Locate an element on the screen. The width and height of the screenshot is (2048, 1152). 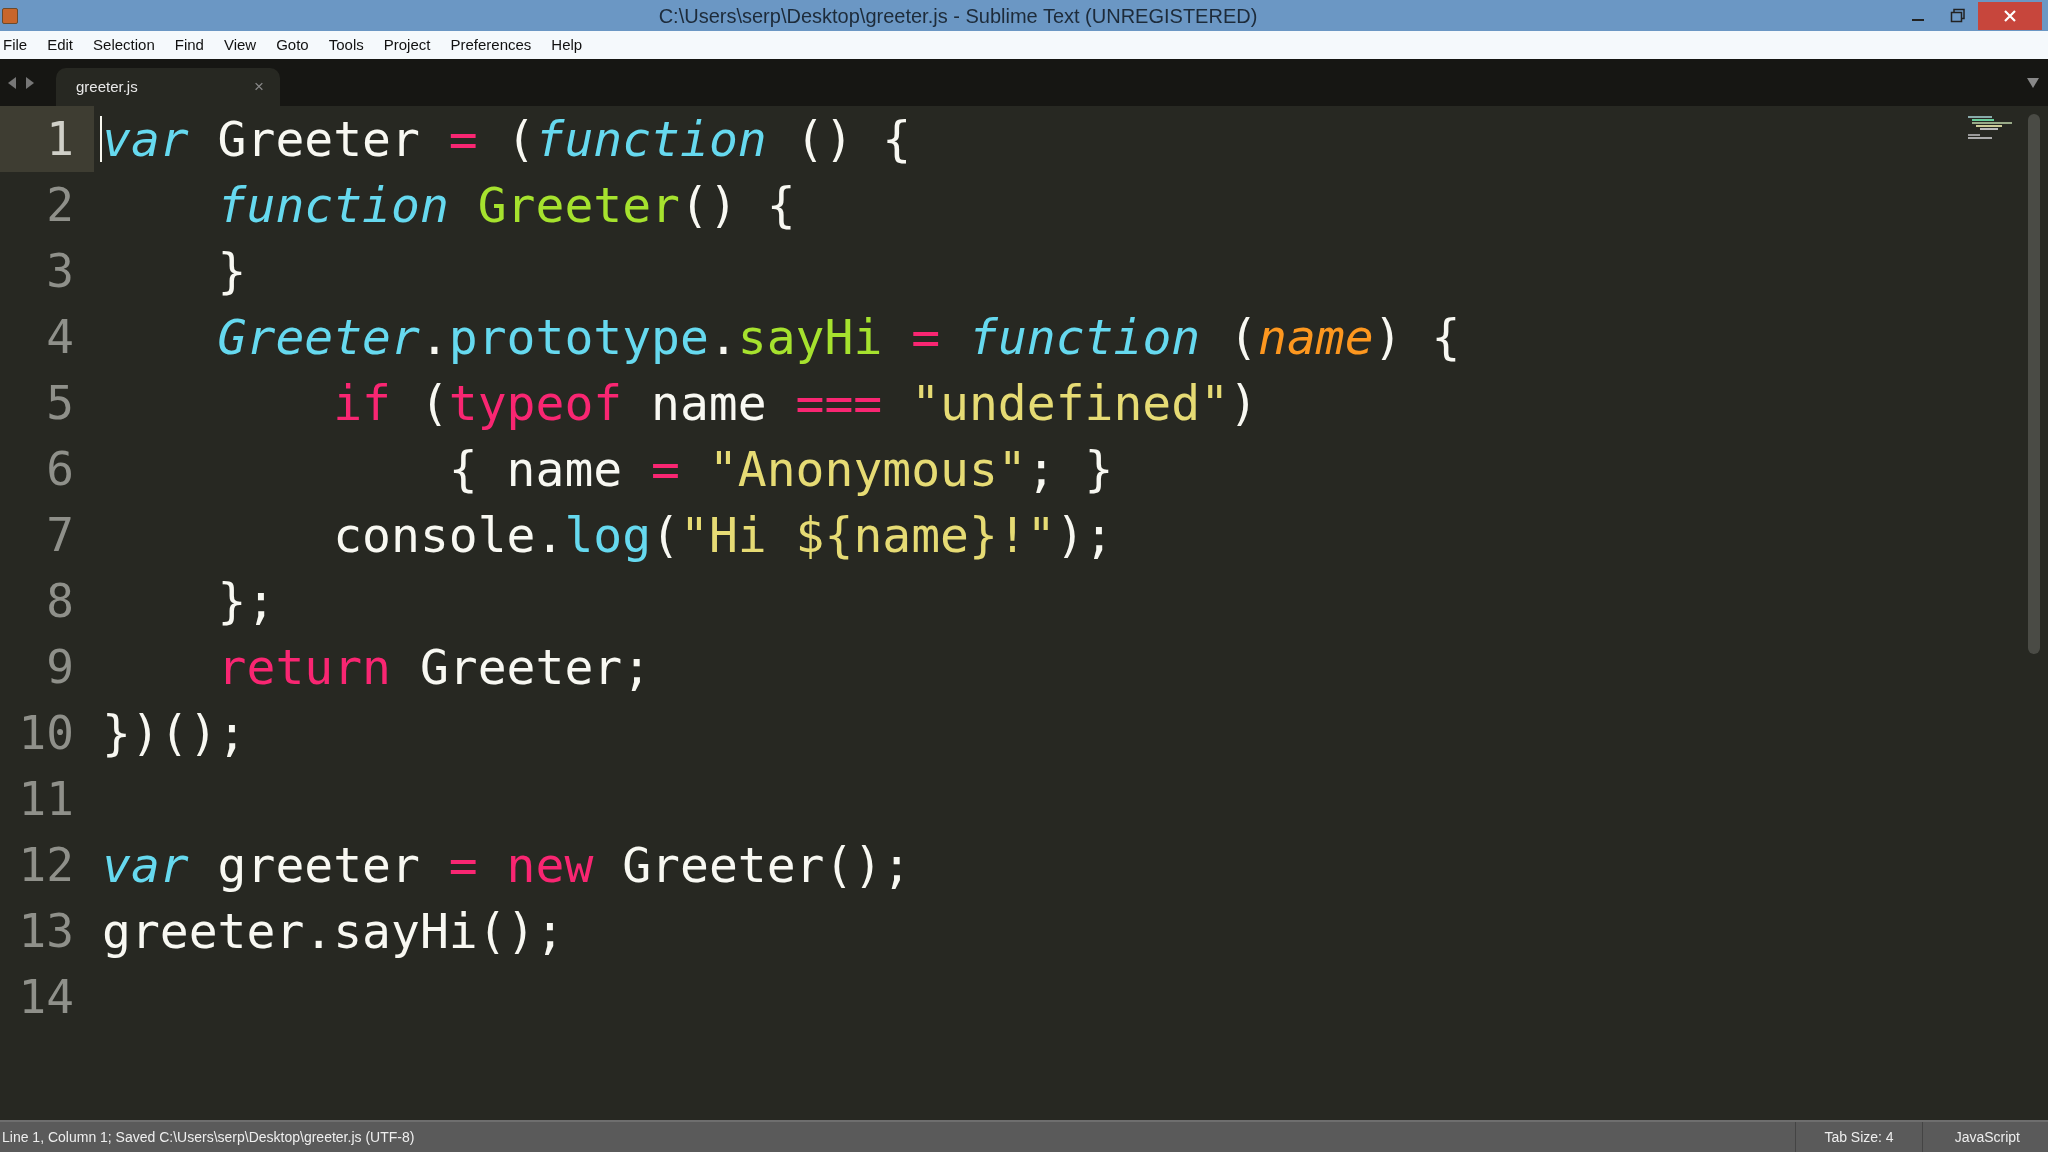
code-line: return Greeter; is located at coordinates (434, 667).